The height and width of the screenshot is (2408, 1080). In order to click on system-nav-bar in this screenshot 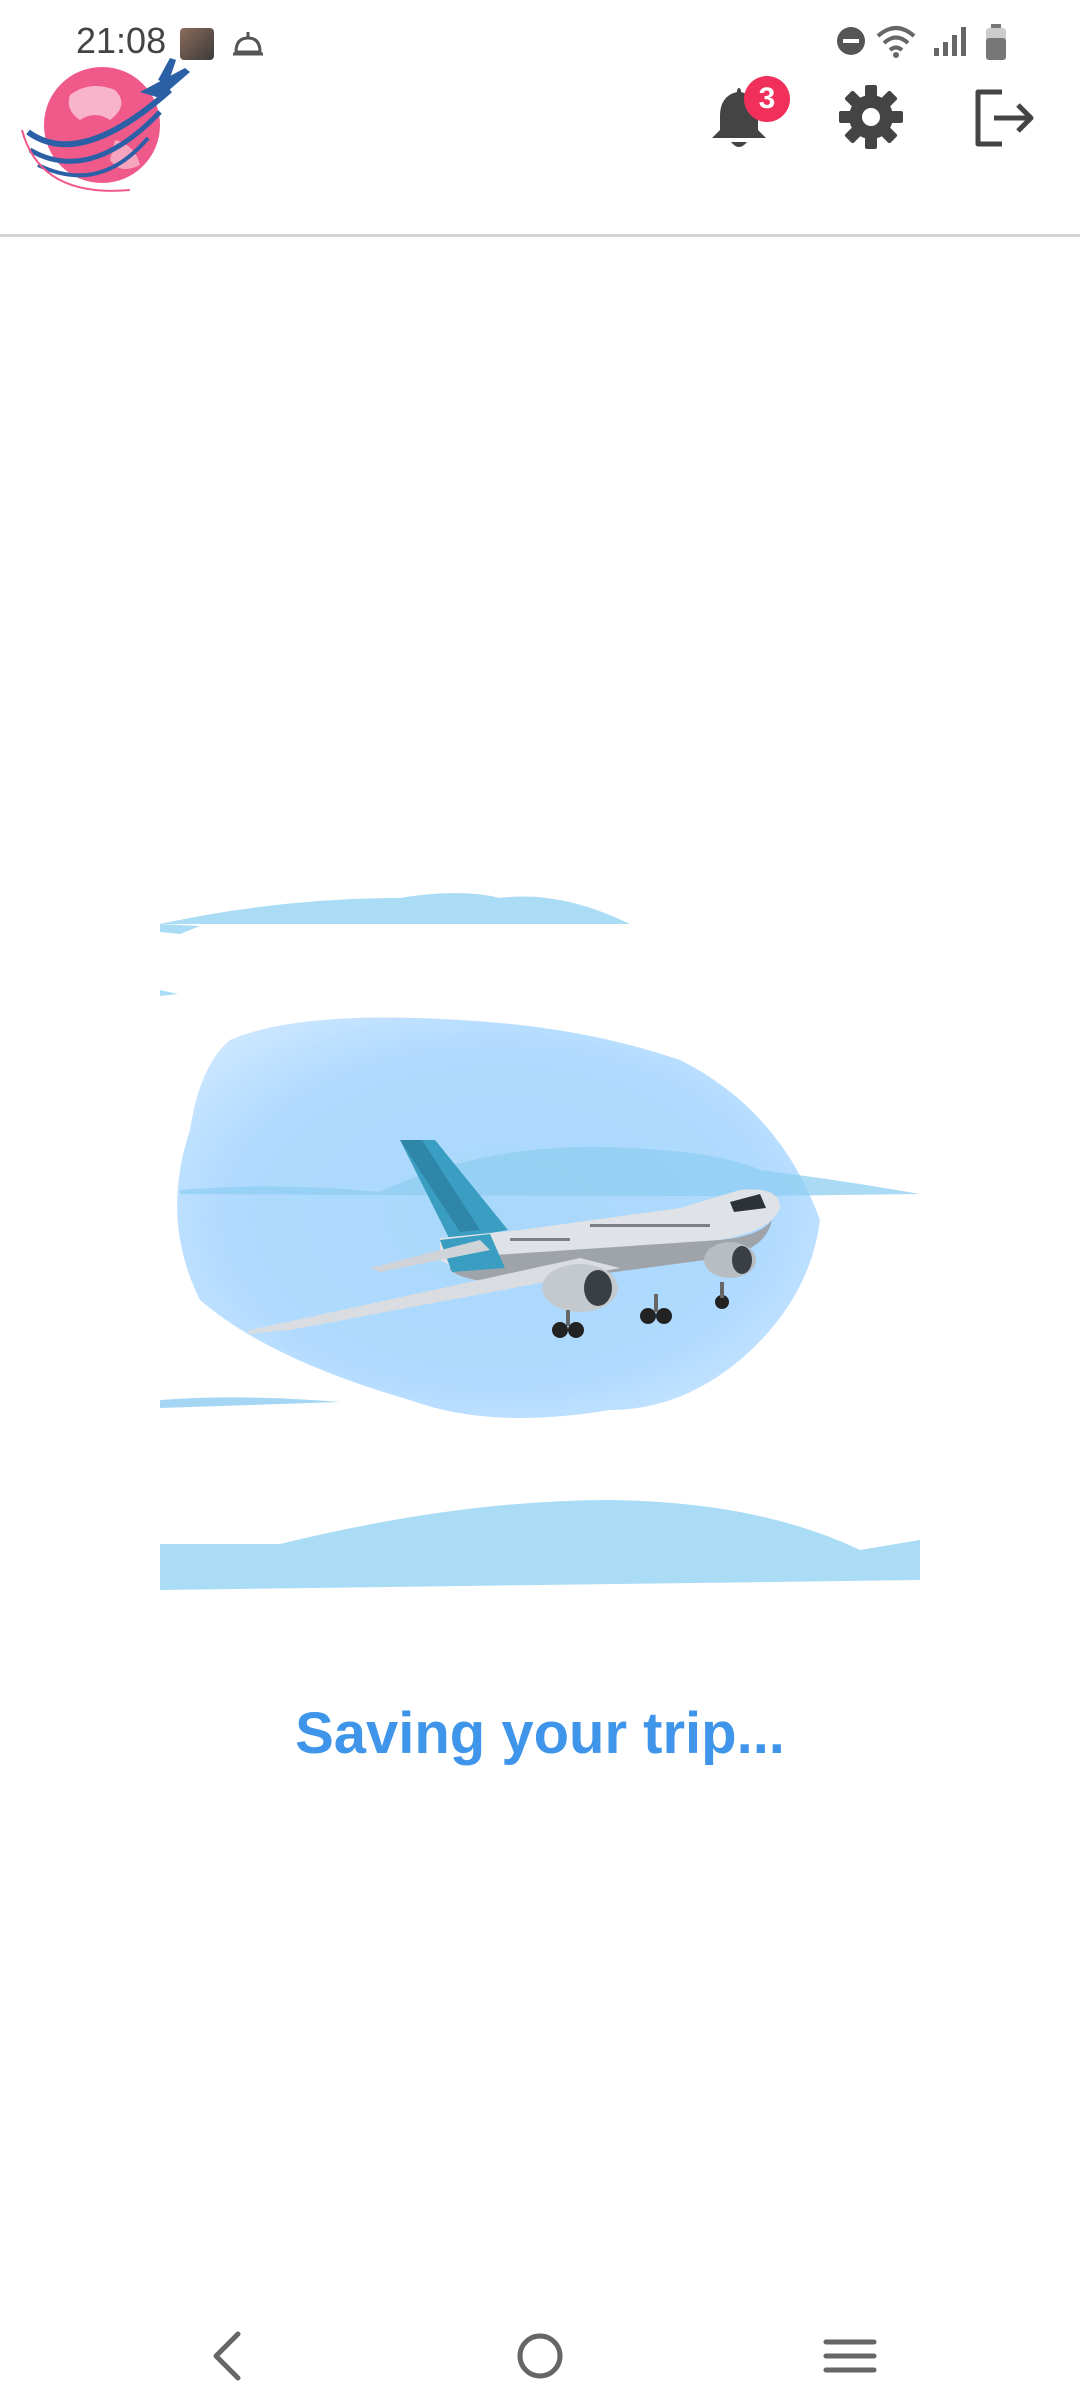, I will do `click(540, 2354)`.